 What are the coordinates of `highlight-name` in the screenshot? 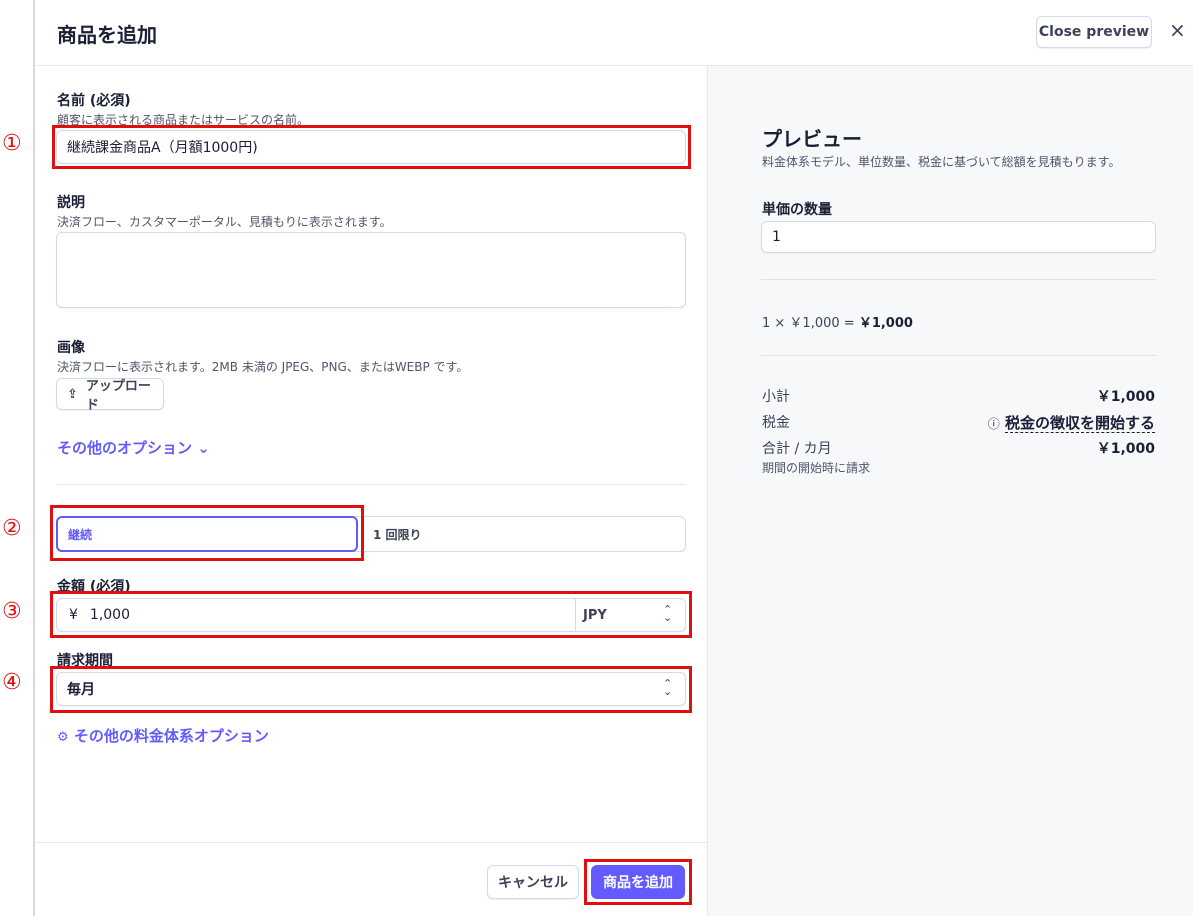 It's located at (371, 147).